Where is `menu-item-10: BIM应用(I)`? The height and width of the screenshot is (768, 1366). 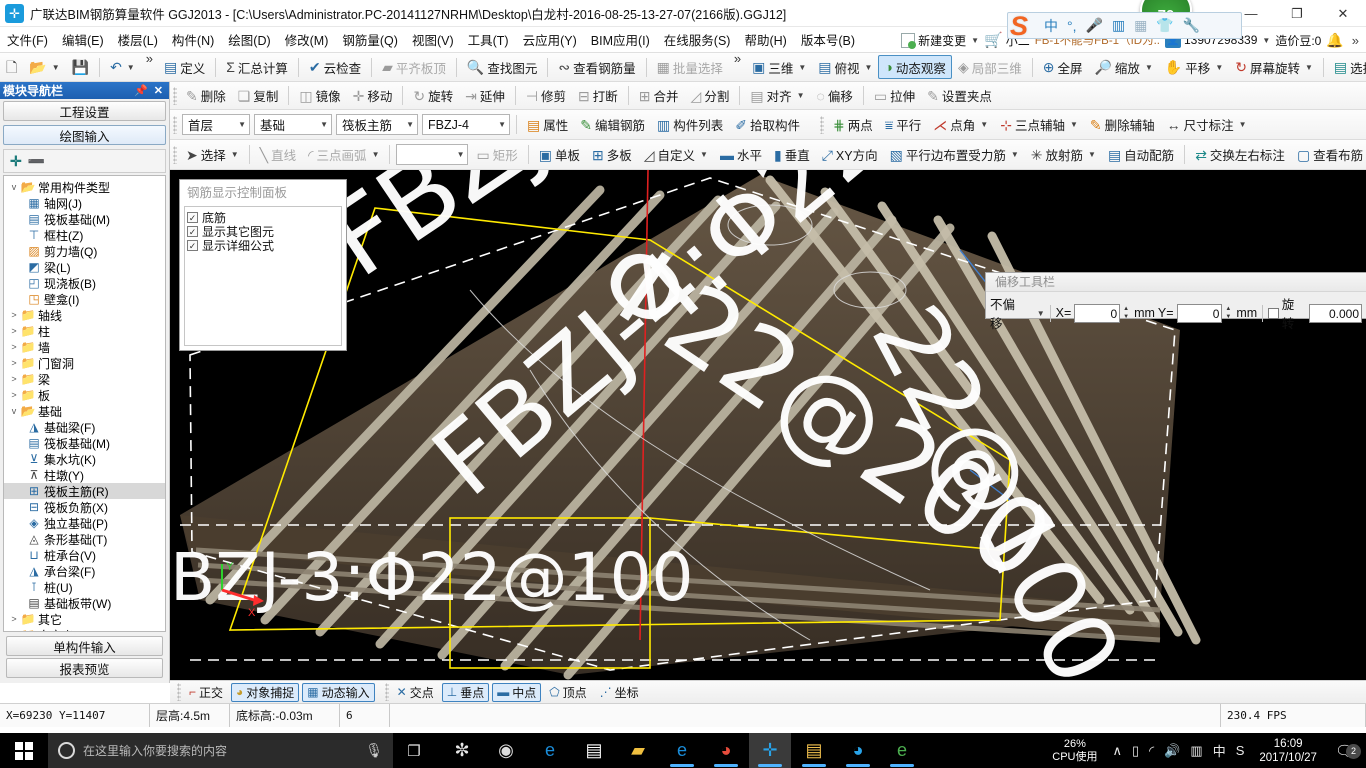
menu-item-10: BIM应用(I) is located at coordinates (620, 39).